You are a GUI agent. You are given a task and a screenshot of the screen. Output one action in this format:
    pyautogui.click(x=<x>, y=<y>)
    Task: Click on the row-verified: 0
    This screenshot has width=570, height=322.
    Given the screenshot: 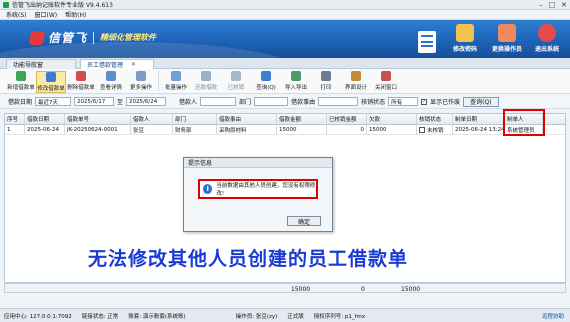 What is the action you would take?
    pyautogui.click(x=347, y=129)
    